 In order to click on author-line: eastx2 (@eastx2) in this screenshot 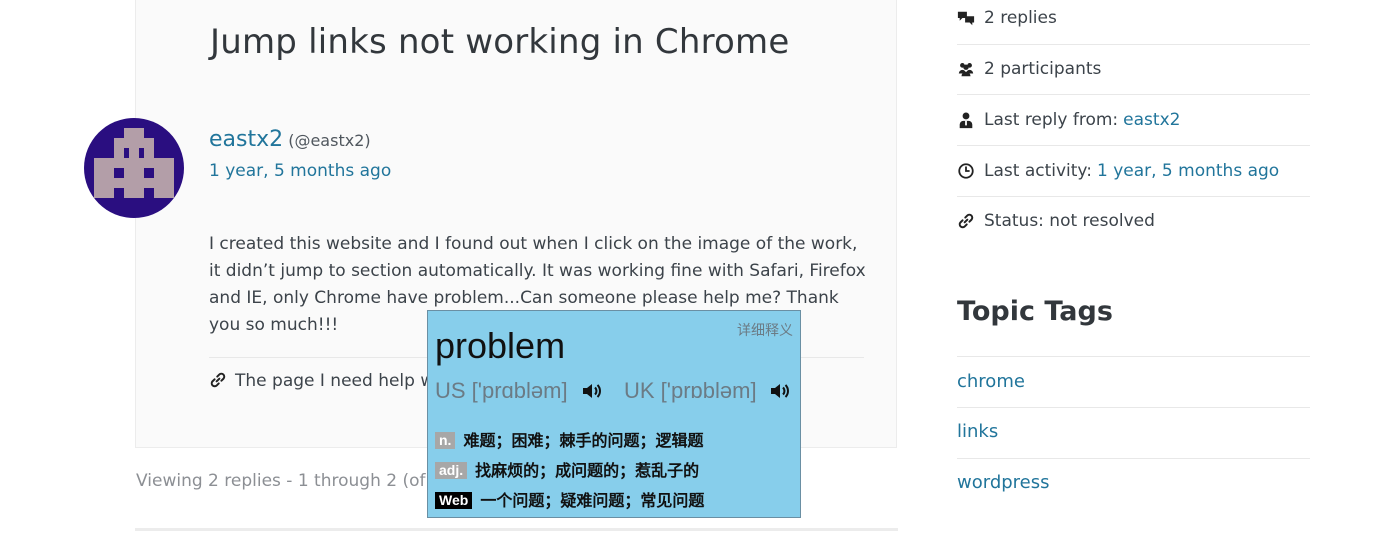, I will do `click(290, 139)`.